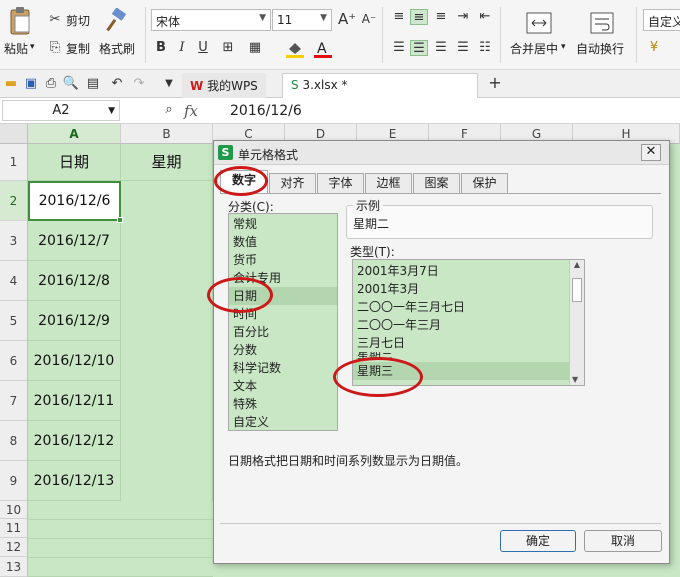  I want to click on italic-icon: I, so click(182, 48).